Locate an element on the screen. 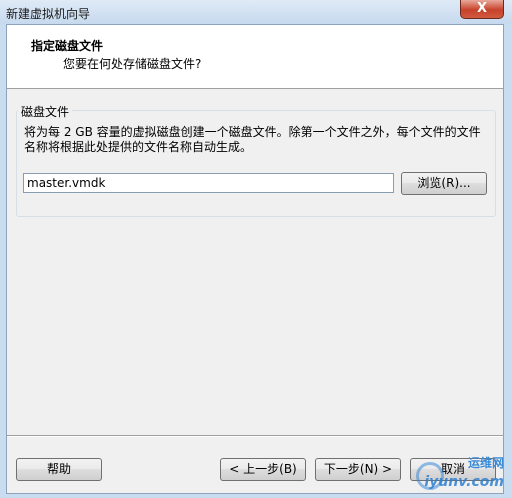 This screenshot has height=498, width=512. close-button: X is located at coordinates (482, 9).